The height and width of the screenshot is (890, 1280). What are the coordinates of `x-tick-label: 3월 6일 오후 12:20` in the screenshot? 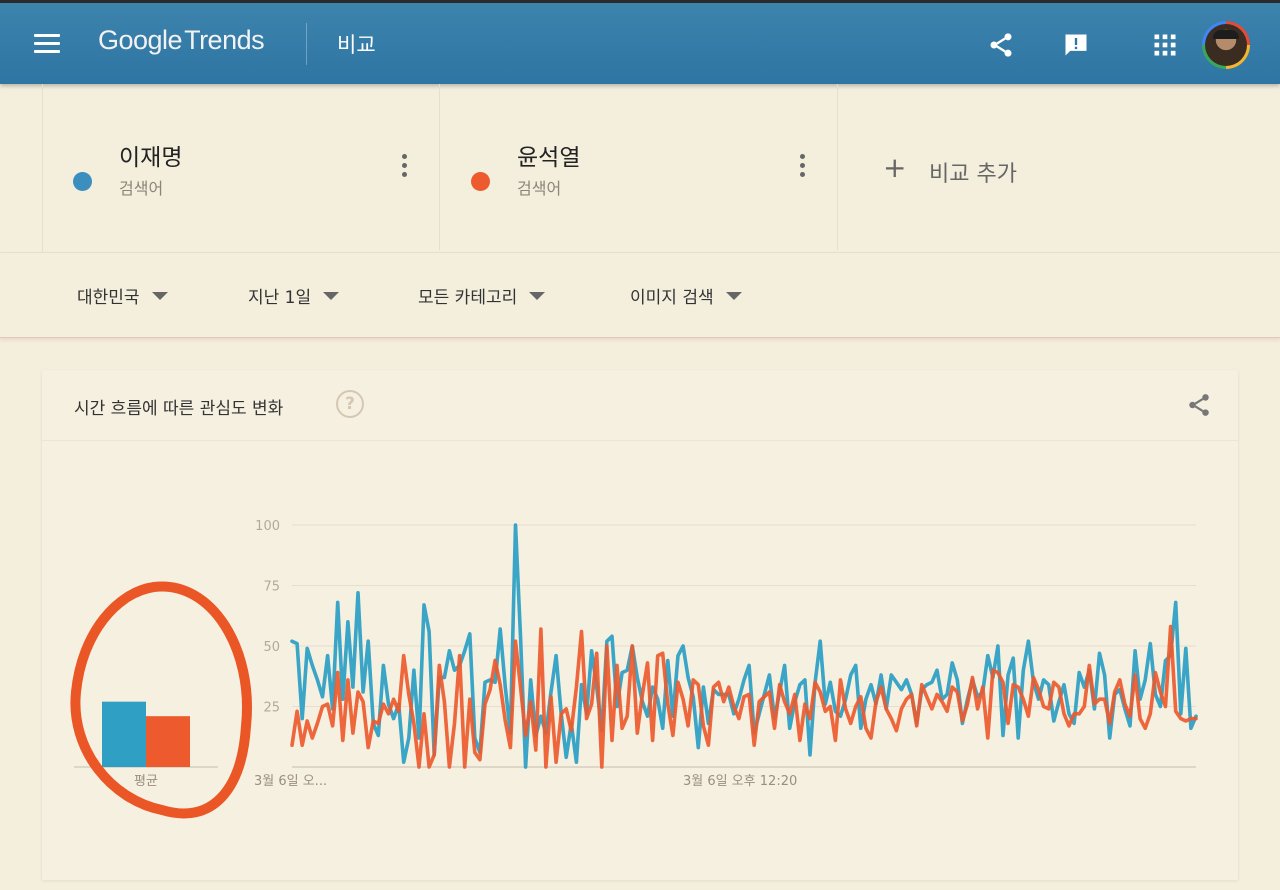 It's located at (740, 781).